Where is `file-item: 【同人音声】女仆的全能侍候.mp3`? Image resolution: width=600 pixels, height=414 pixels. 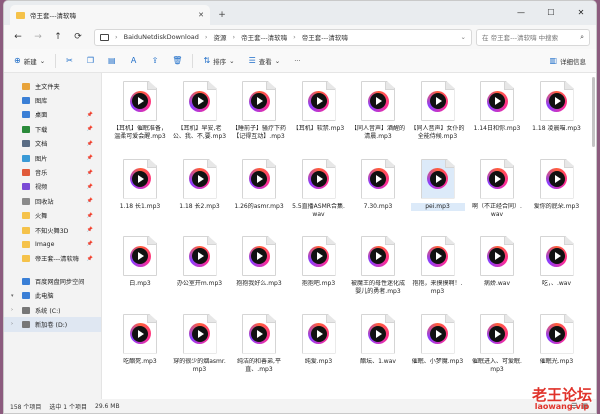 file-item: 【同人音声】女仆的全能侍候.mp3 is located at coordinates (438, 111).